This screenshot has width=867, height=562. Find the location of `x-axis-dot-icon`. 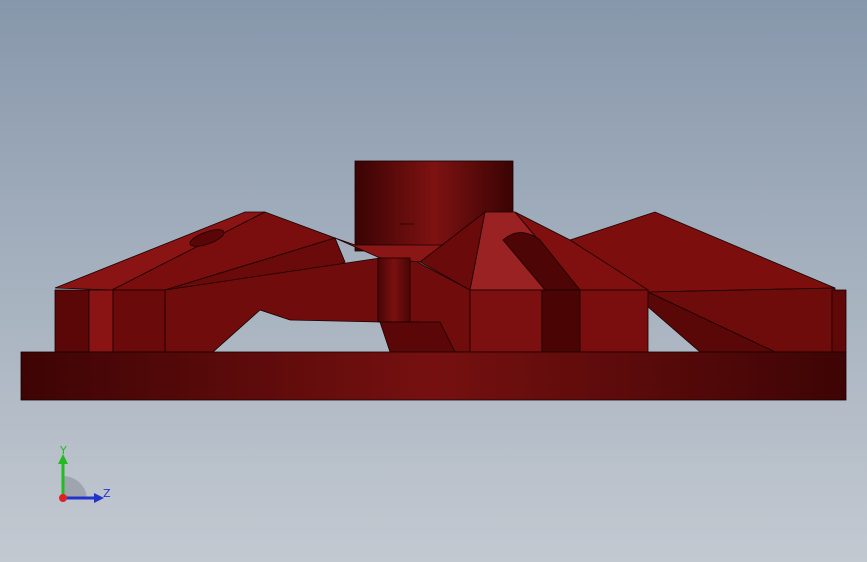

x-axis-dot-icon is located at coordinates (63, 498).